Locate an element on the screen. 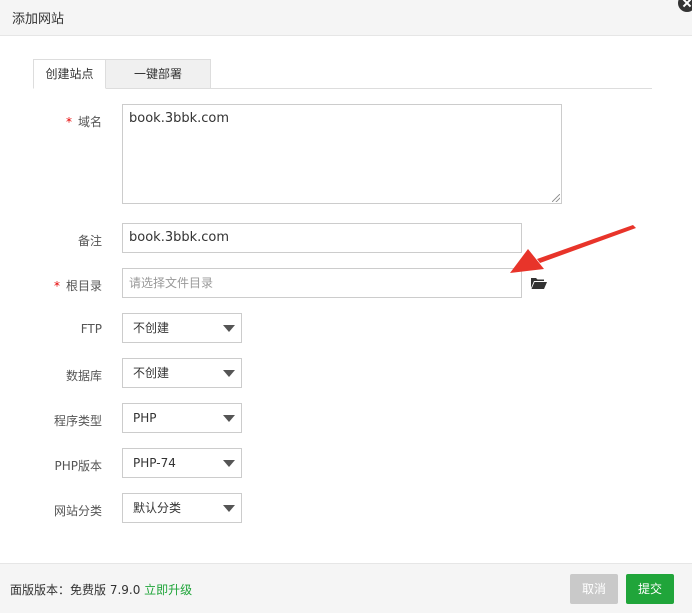 This screenshot has width=692, height=613. domain-label: * 域名 is located at coordinates (84, 121).